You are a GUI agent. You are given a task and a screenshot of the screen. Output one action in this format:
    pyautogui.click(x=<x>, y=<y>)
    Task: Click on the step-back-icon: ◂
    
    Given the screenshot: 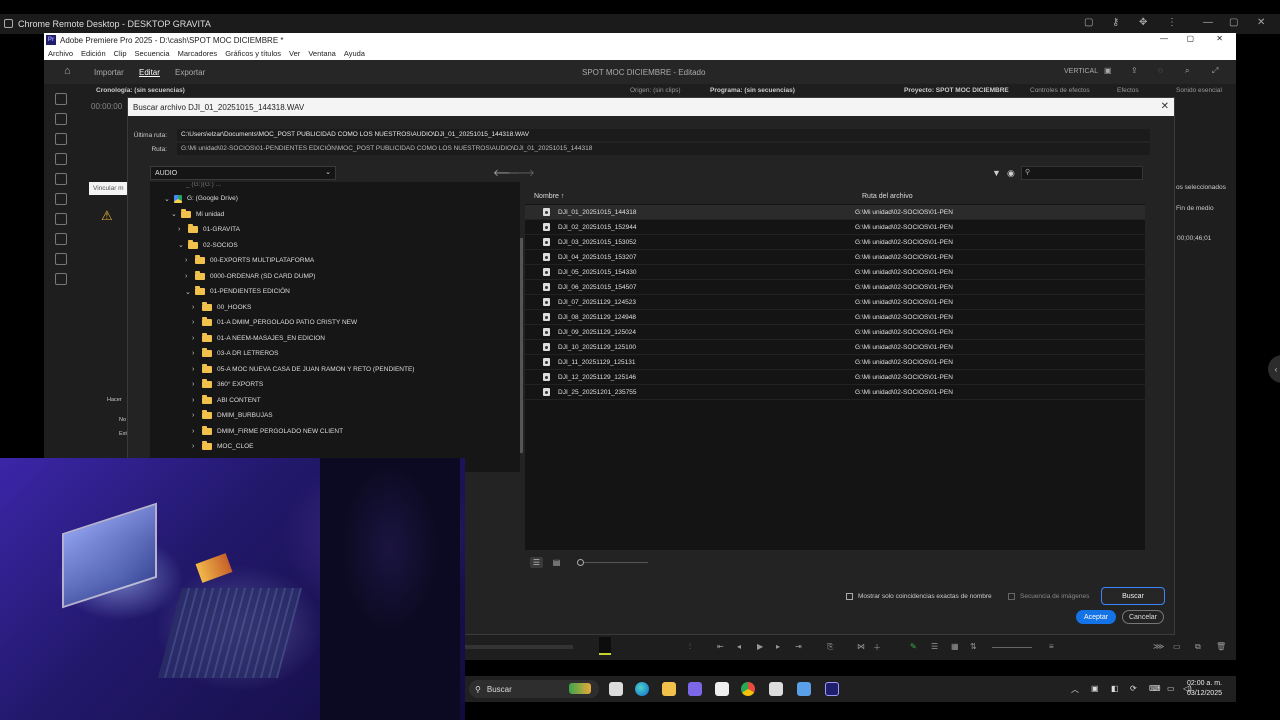 What is the action you would take?
    pyautogui.click(x=739, y=646)
    